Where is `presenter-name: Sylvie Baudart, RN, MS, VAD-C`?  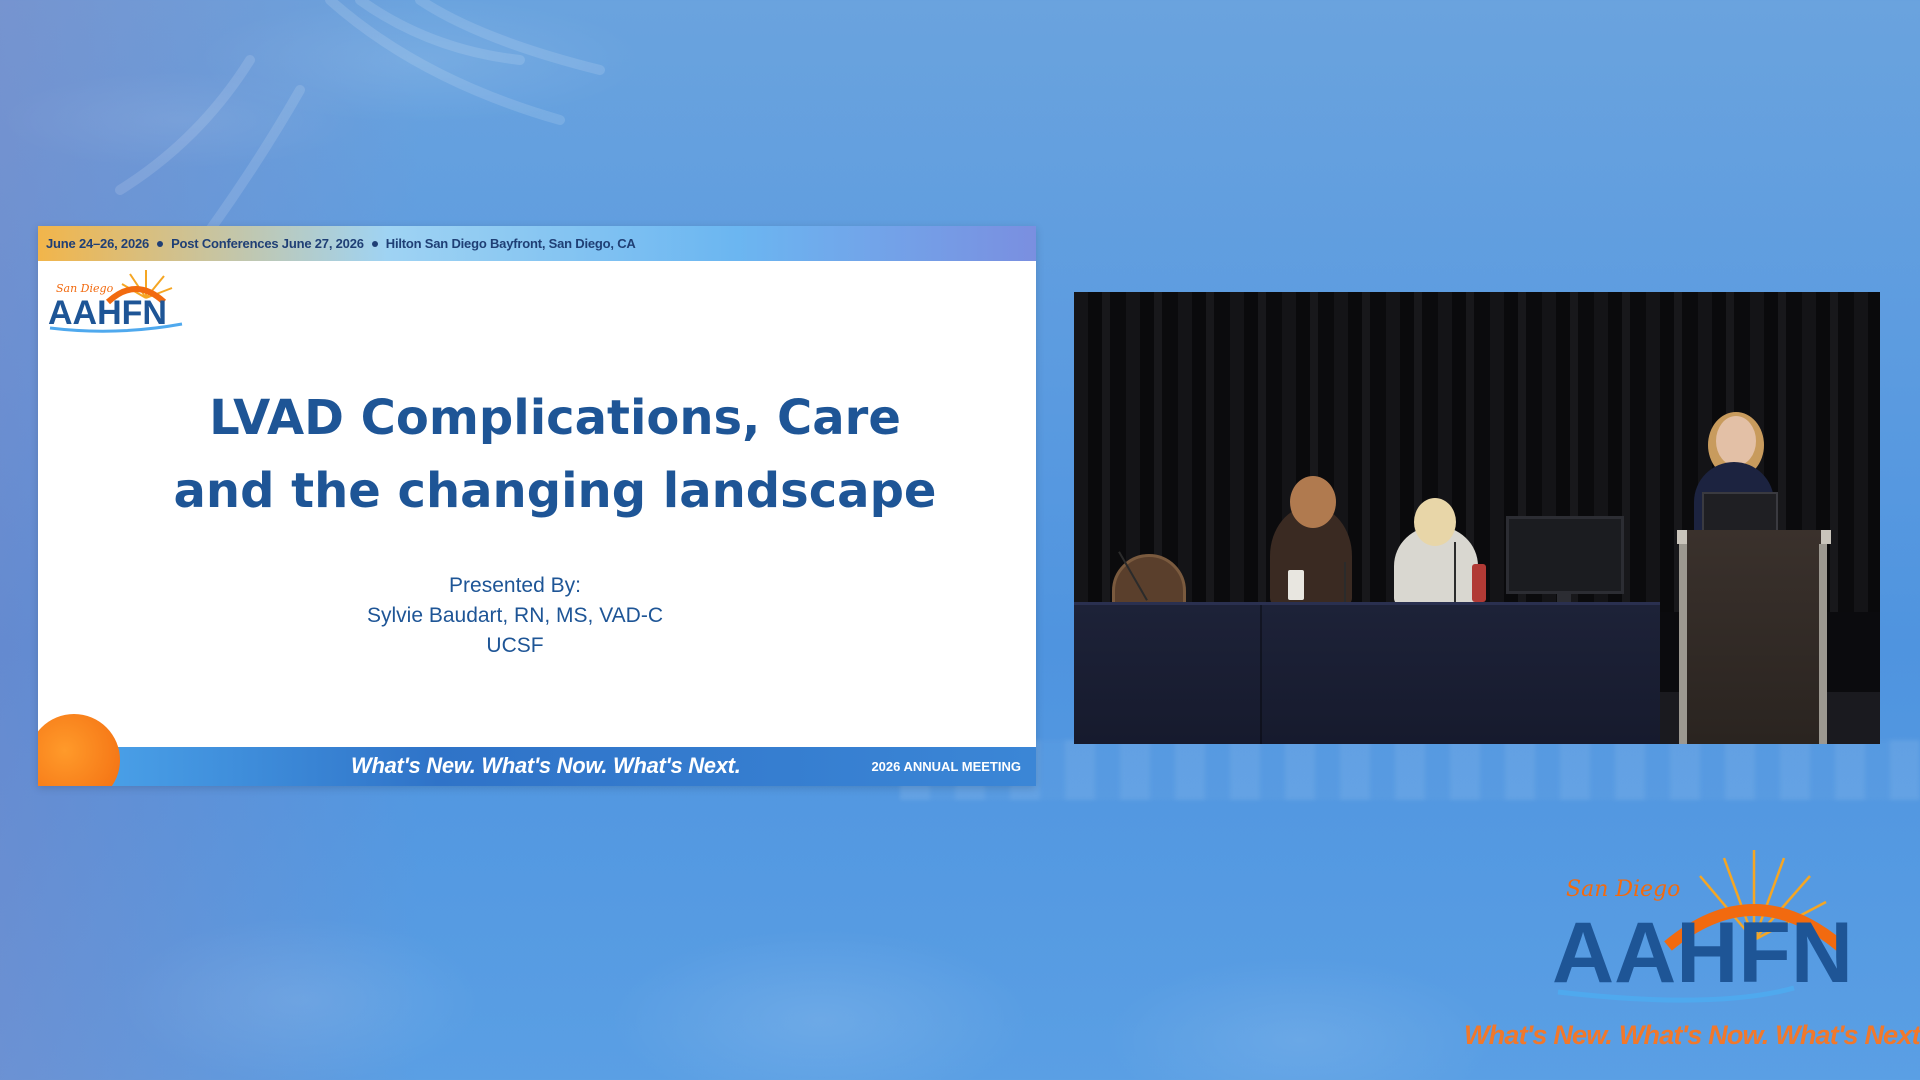
presenter-name: Sylvie Baudart, RN, MS, VAD-C is located at coordinates (515, 615).